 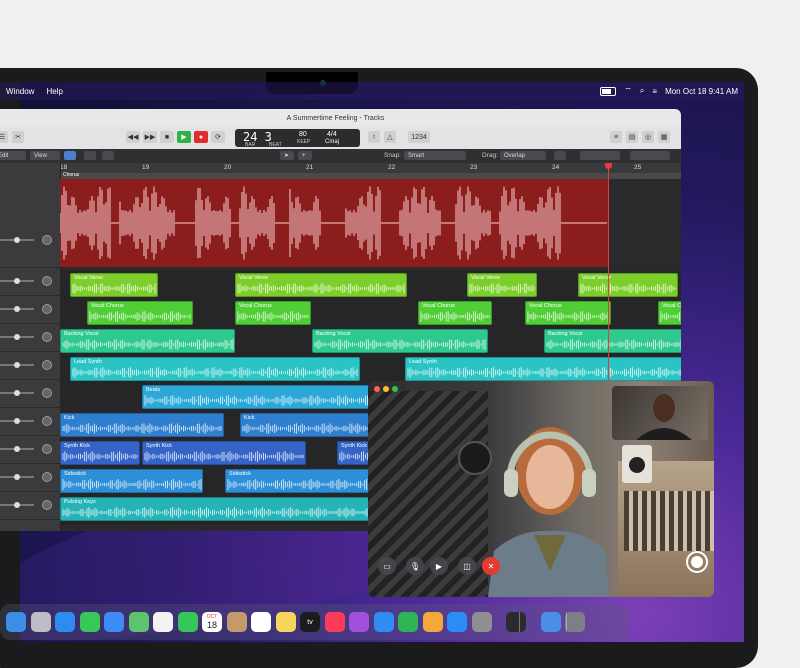 I want to click on messages-icon, so click(x=89, y=622).